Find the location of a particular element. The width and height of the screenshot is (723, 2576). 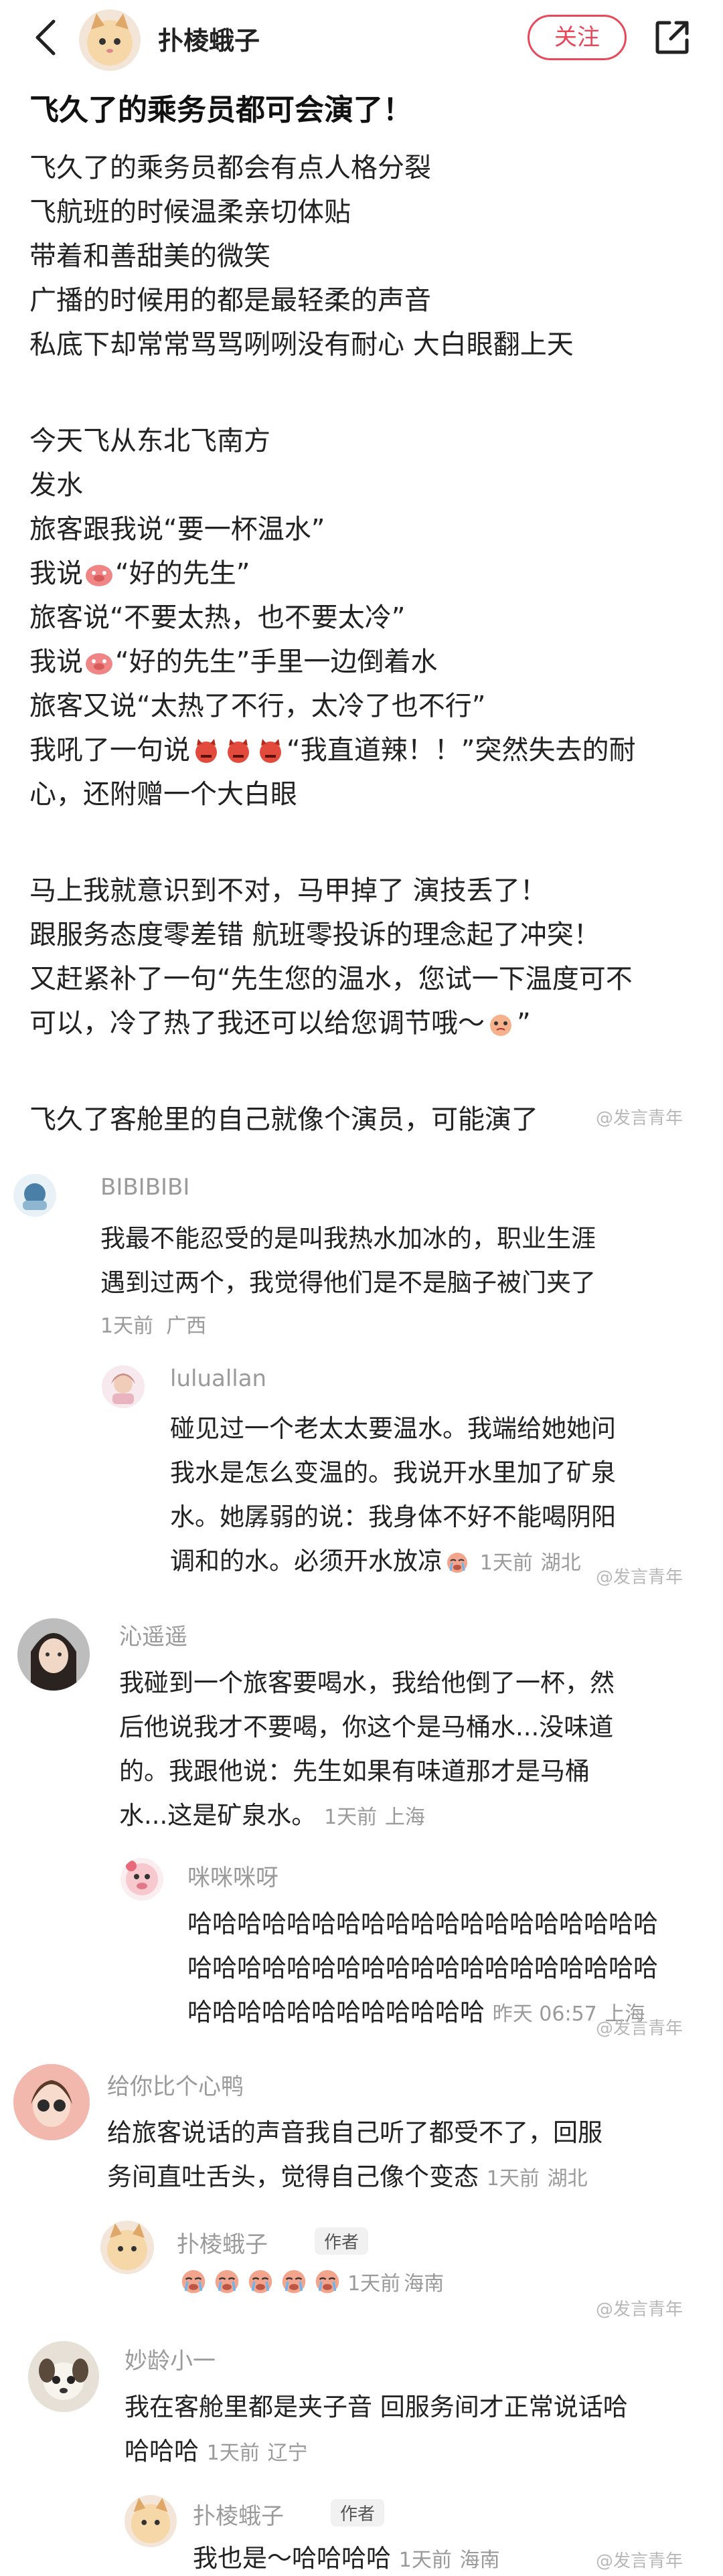

comment-text-line: 务间直吐舌头，觉得自己像个变态 1天前 湖北 is located at coordinates (347, 2174).